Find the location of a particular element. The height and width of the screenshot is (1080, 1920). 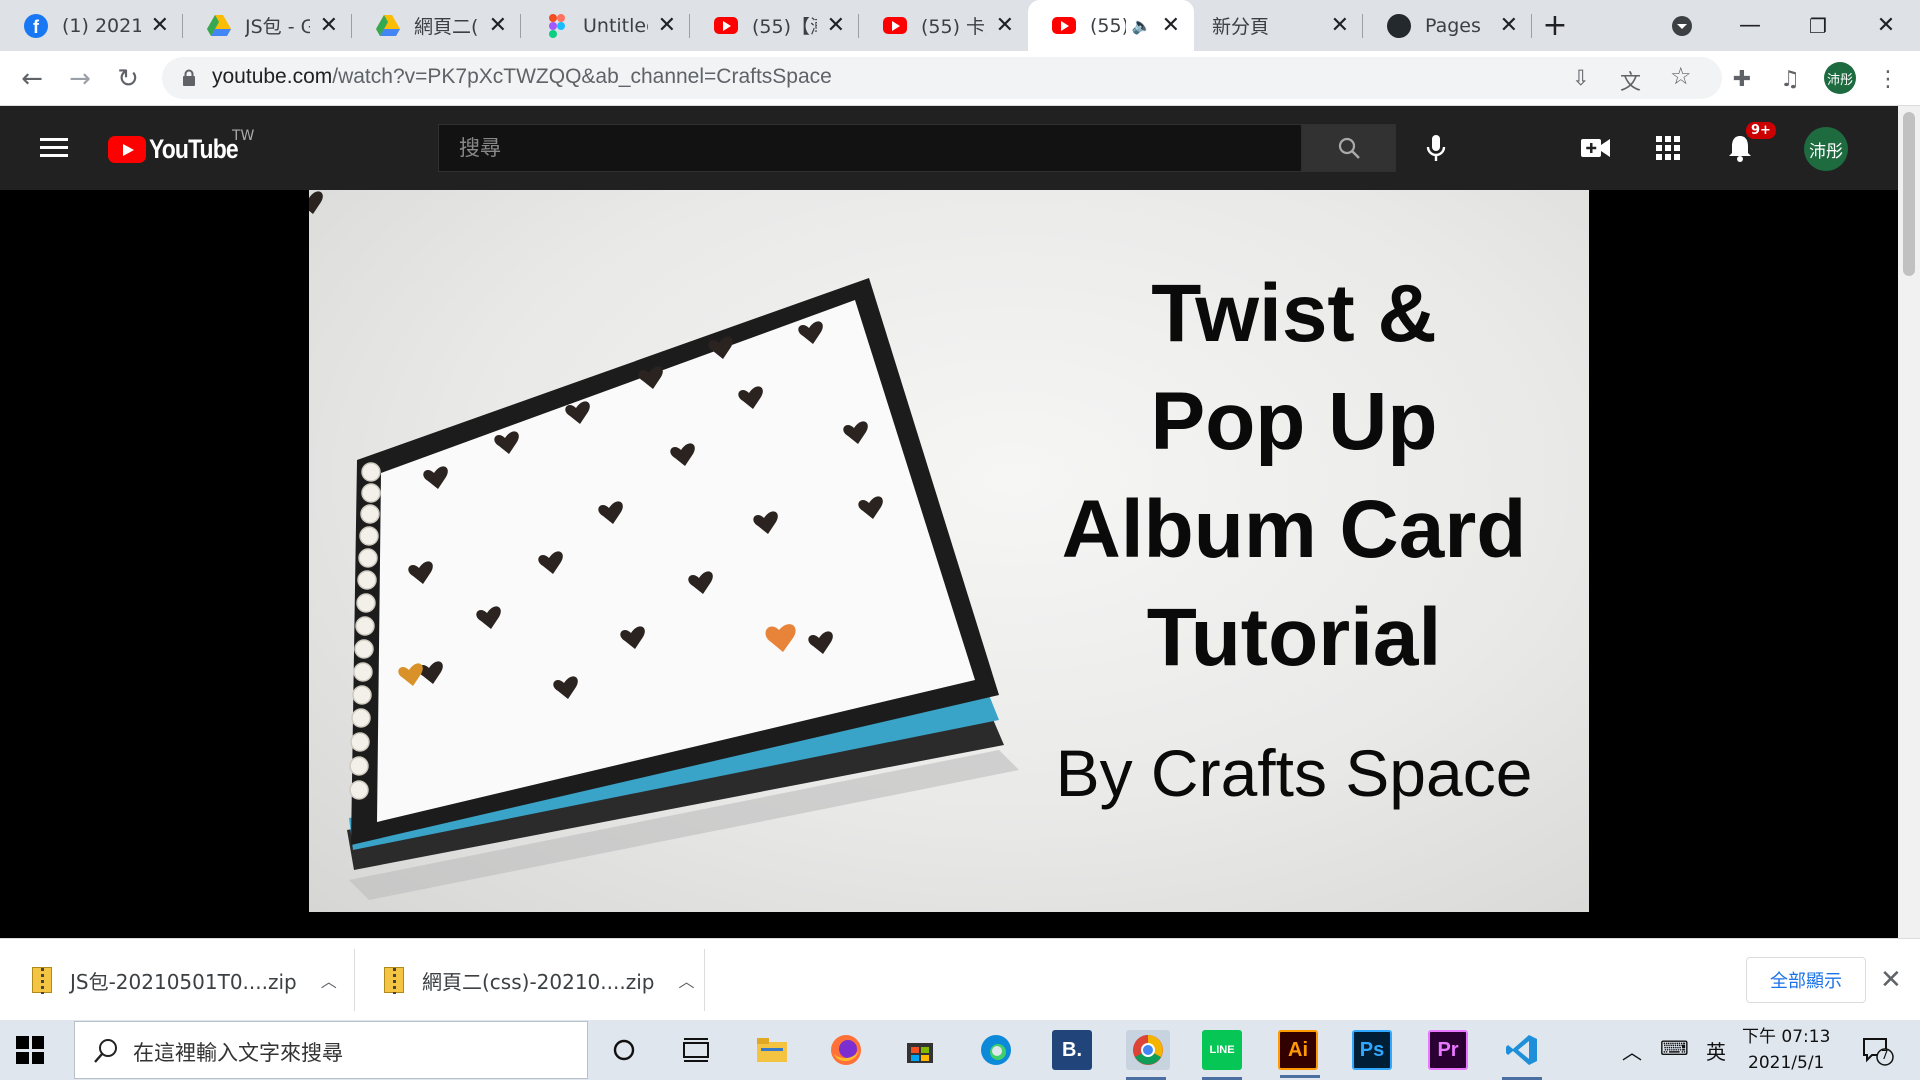

microsoft-store-icon is located at coordinates (920, 1050).